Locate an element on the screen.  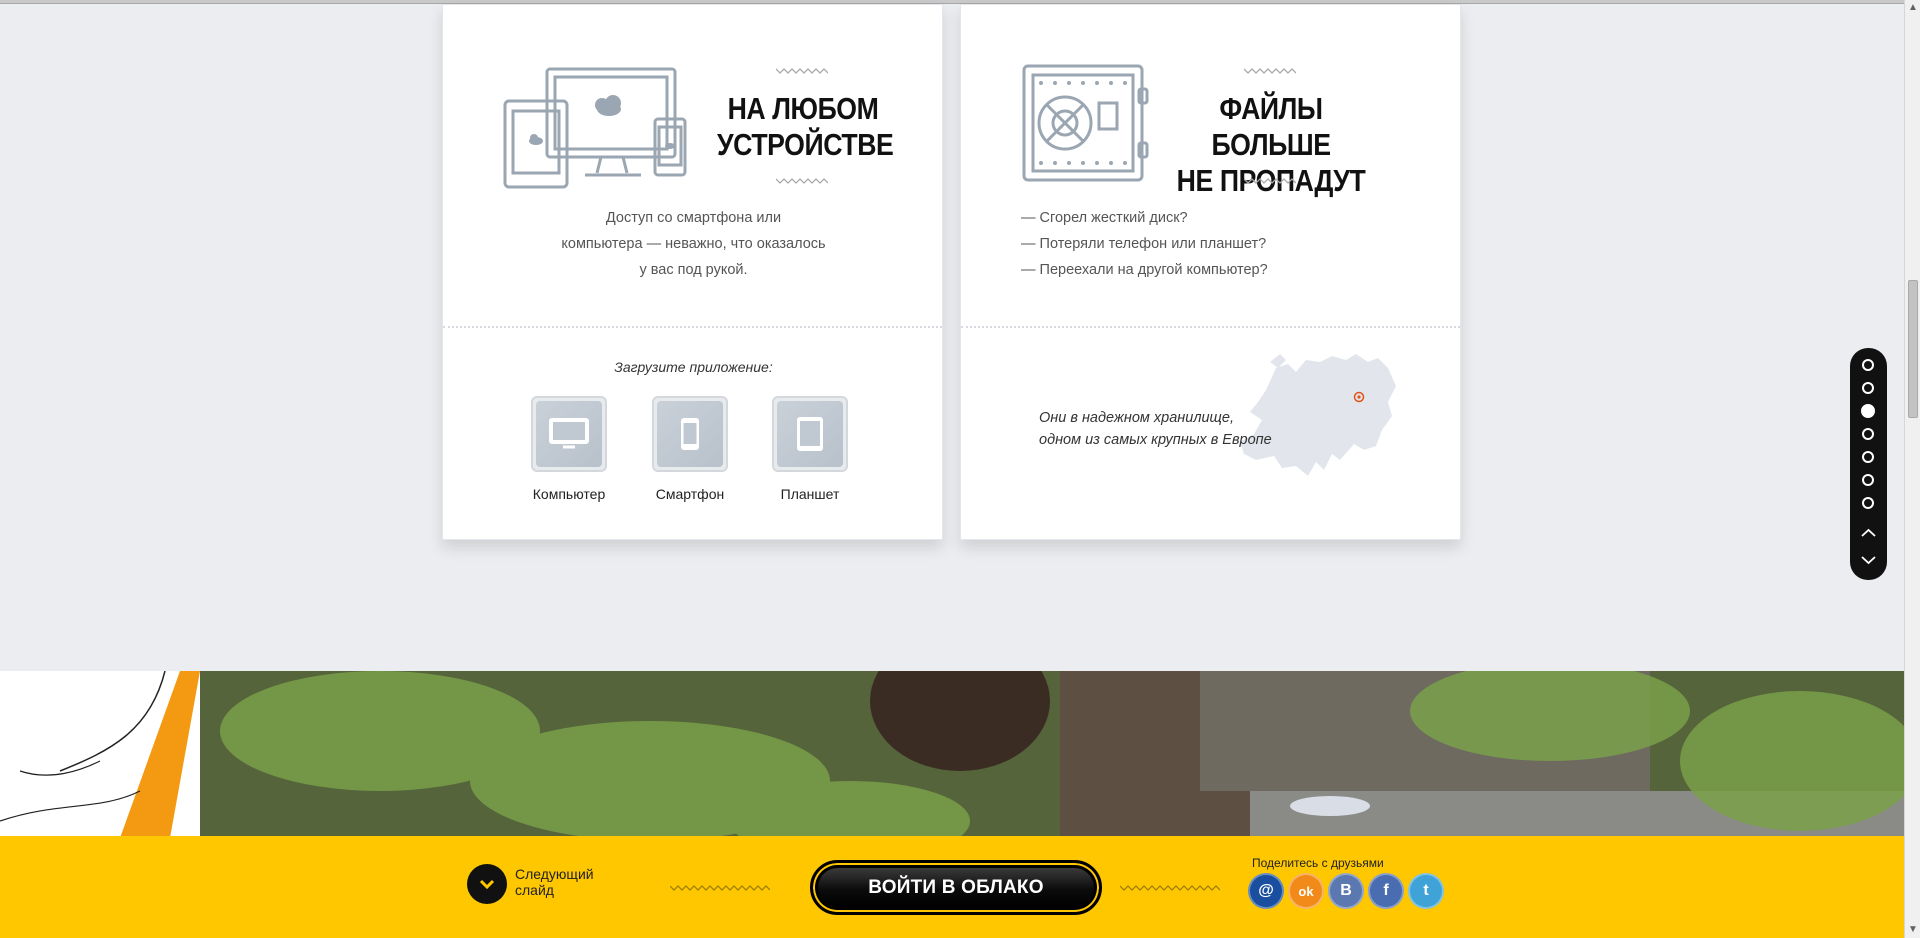
footer-ornament-right is located at coordinates (1170, 888).